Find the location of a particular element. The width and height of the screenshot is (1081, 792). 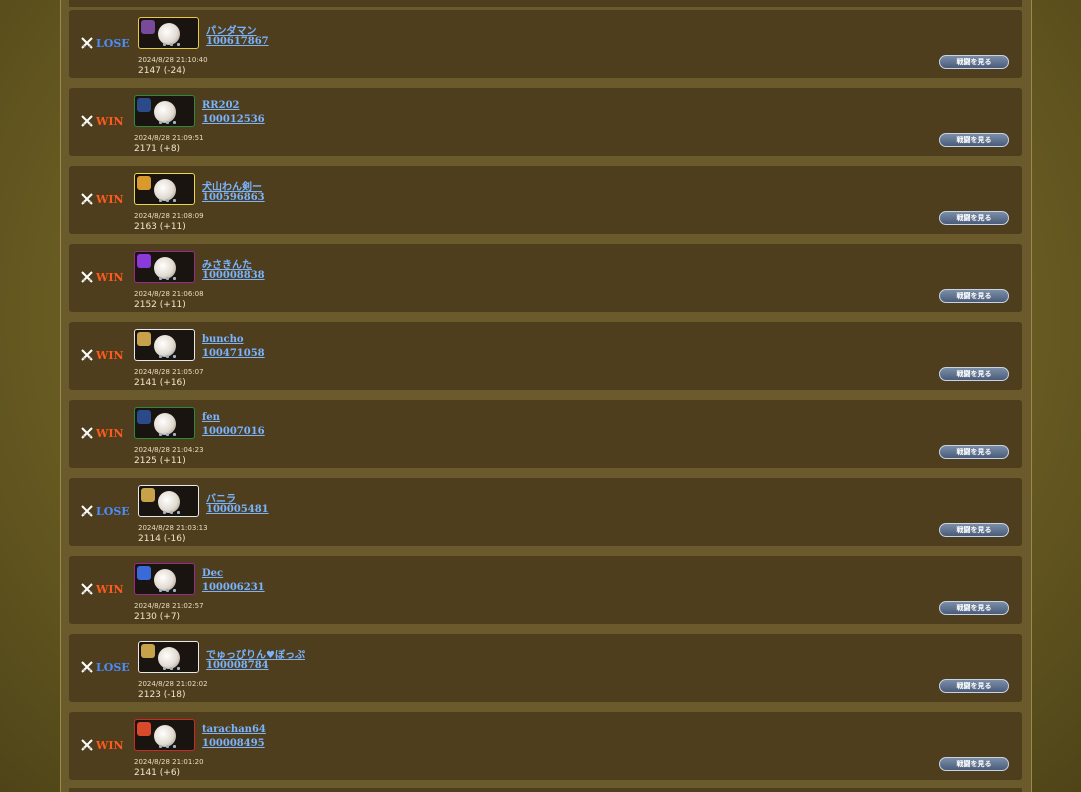

opponent-id-link: 100596863 is located at coordinates (233, 197).